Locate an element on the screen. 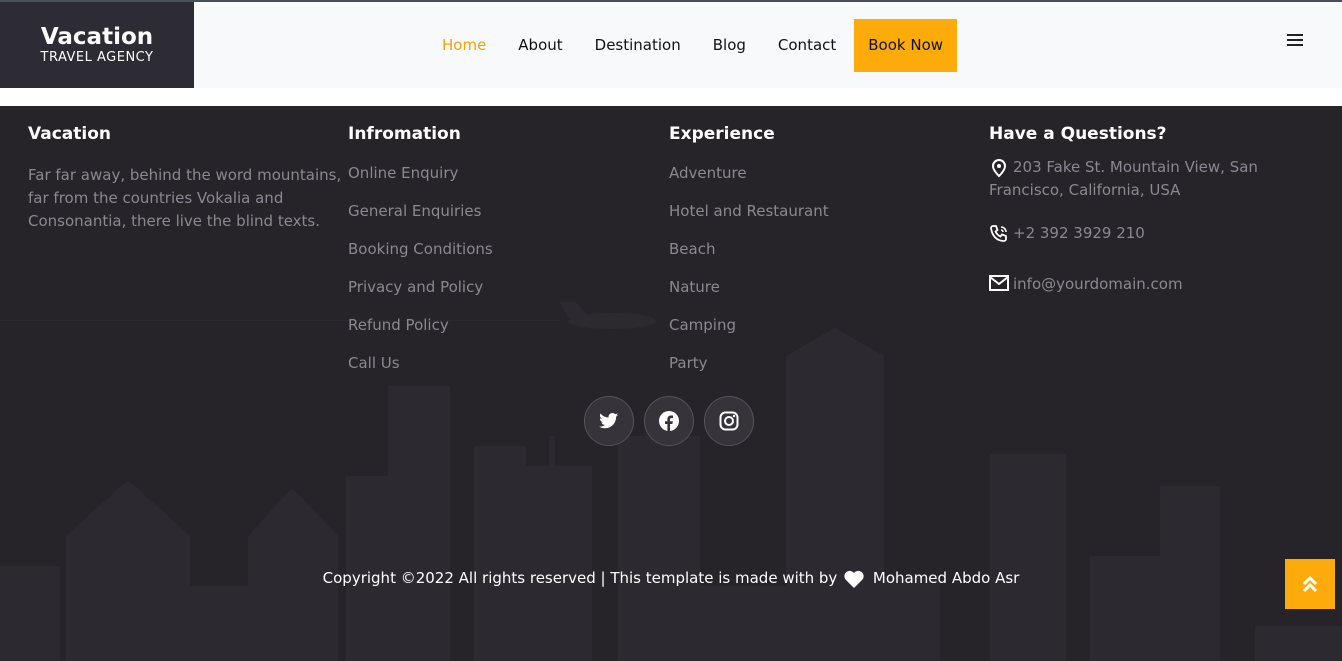 The image size is (1342, 661). link-online-enquiry: Online Enquiry is located at coordinates (498, 173).